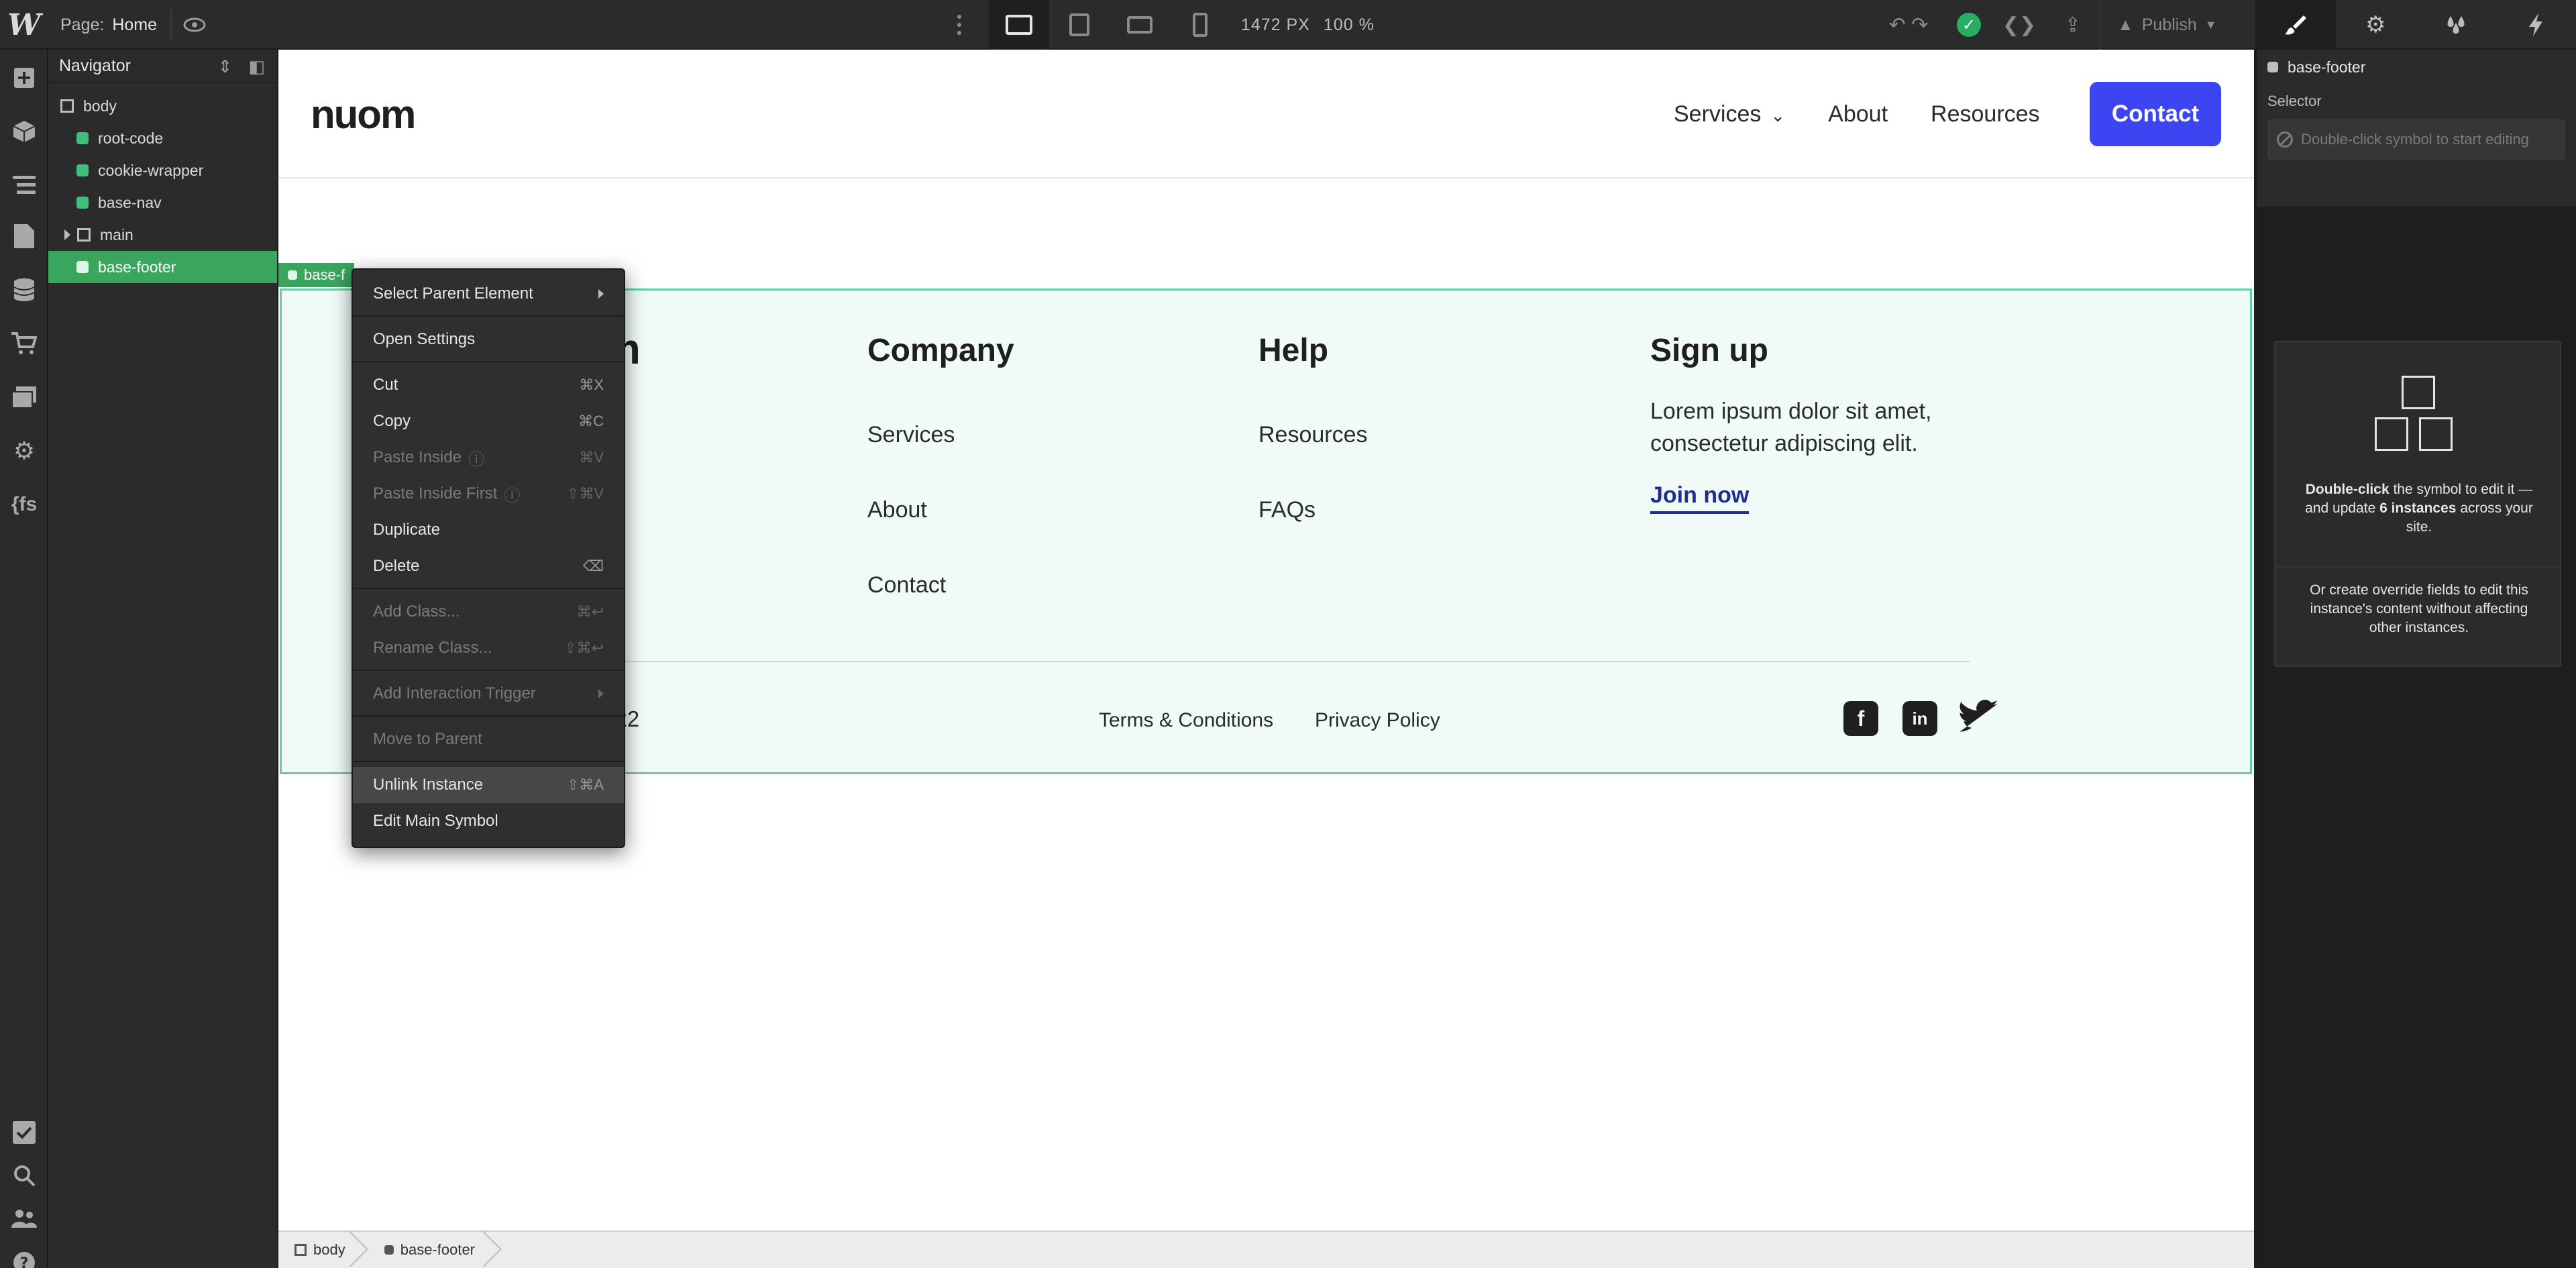 Image resolution: width=2576 pixels, height=1268 pixels. I want to click on page-selector: Page: Home, so click(108, 25).